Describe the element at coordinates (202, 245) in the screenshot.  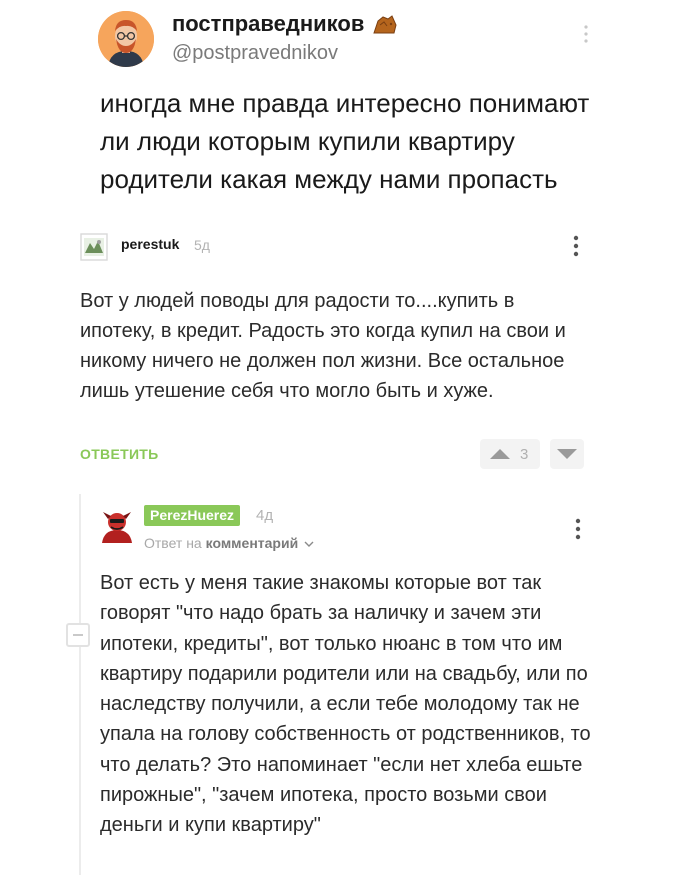
I see `comment-time: 5д` at that location.